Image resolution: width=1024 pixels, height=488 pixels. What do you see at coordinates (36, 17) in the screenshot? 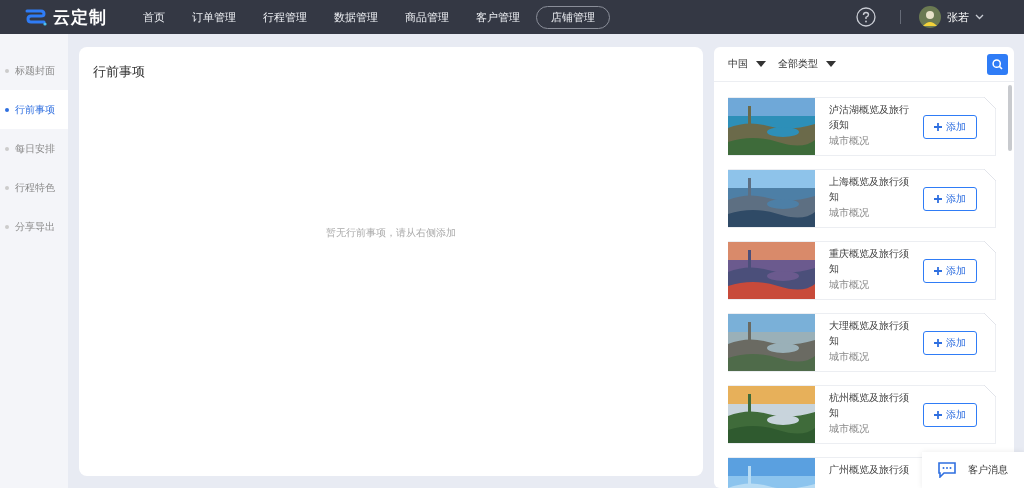
I see `logo-icon` at bounding box center [36, 17].